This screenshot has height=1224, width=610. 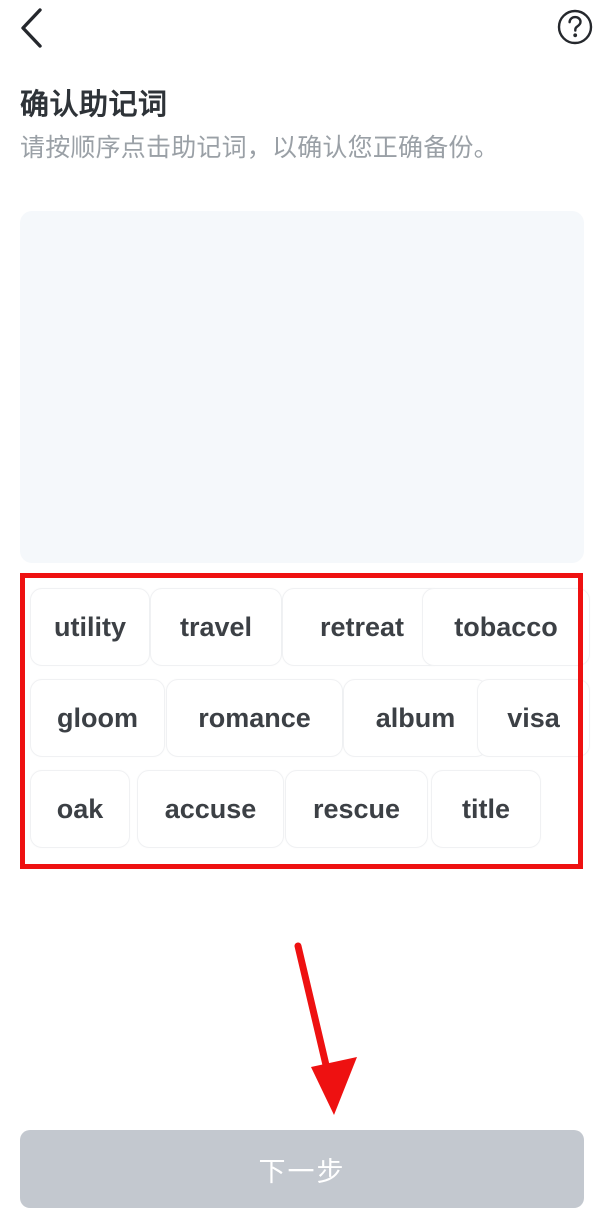 What do you see at coordinates (80, 809) in the screenshot?
I see `word-chip-oak: oak` at bounding box center [80, 809].